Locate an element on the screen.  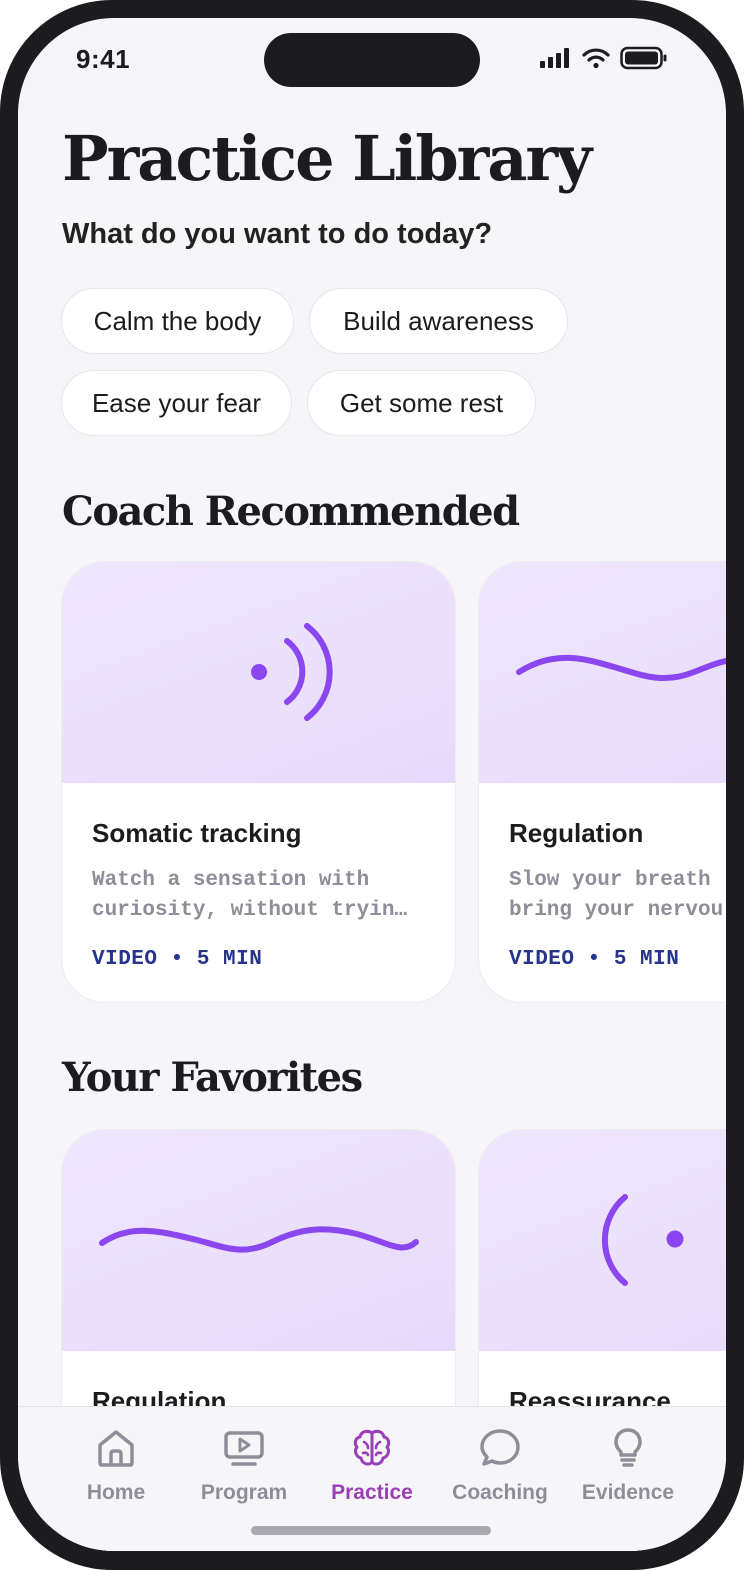
filter-chip-ease-your-fear: Ease your fear is located at coordinates (176, 403).